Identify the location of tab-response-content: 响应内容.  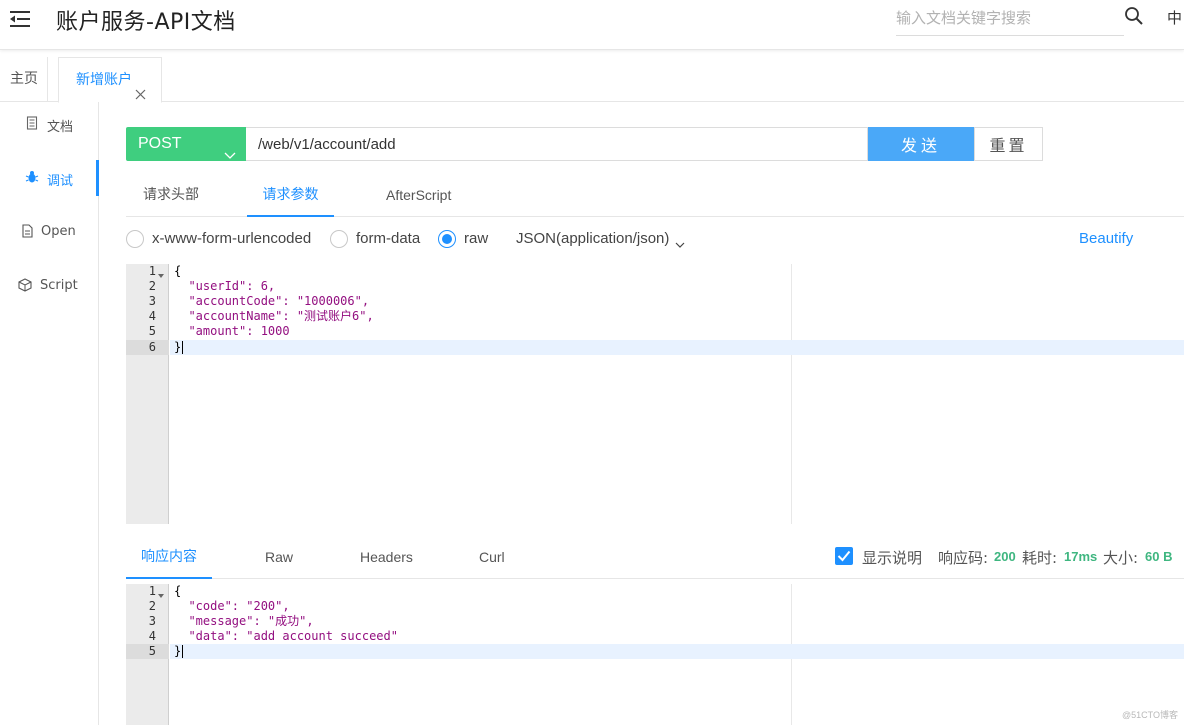
(169, 559).